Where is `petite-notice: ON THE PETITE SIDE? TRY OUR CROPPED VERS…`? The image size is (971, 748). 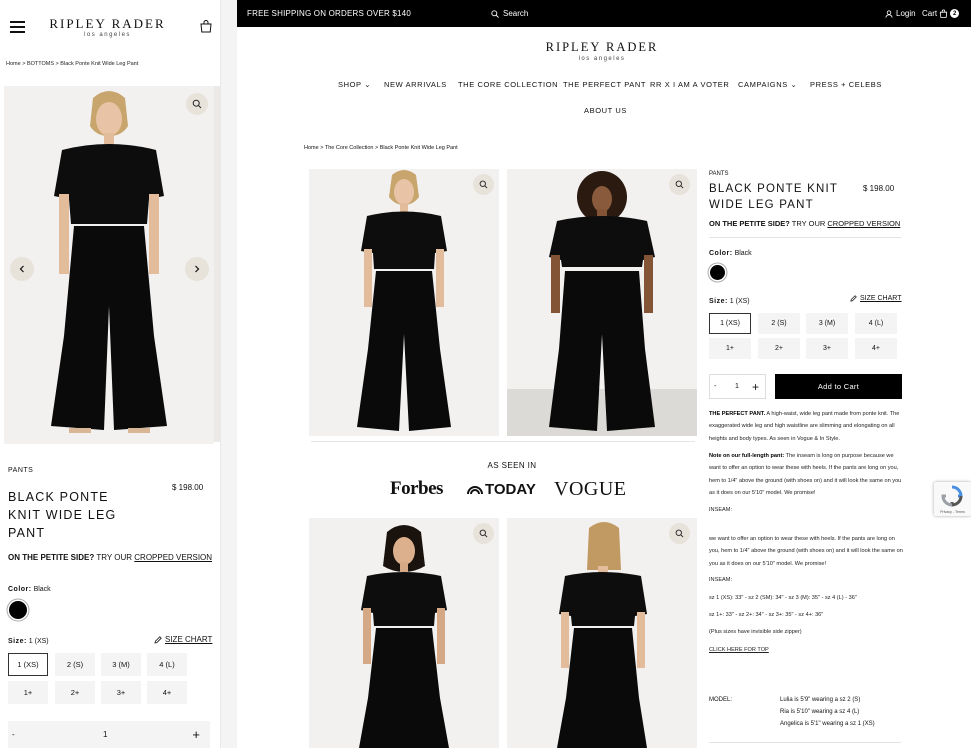
petite-notice: ON THE PETITE SIDE? TRY OUR CROPPED VERS… is located at coordinates (110, 557).